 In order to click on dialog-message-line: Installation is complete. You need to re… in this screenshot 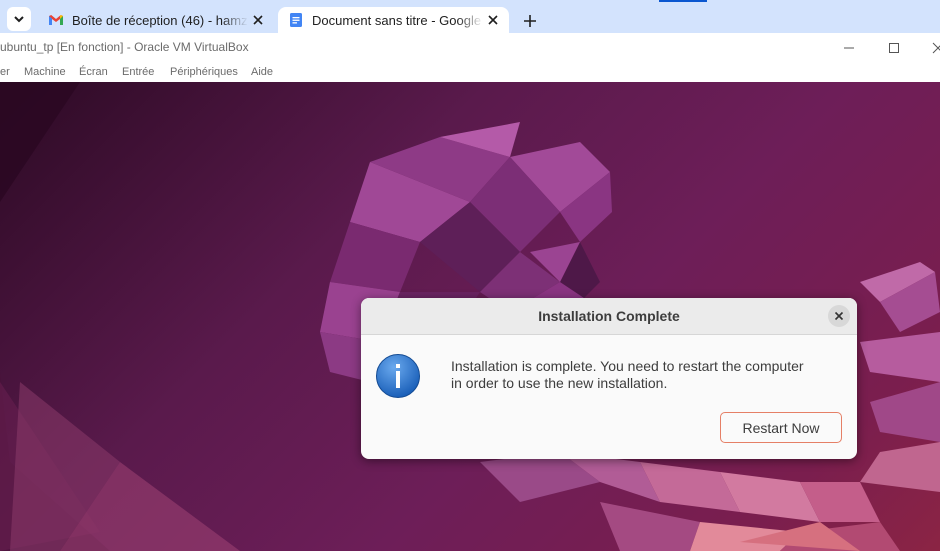, I will do `click(627, 366)`.